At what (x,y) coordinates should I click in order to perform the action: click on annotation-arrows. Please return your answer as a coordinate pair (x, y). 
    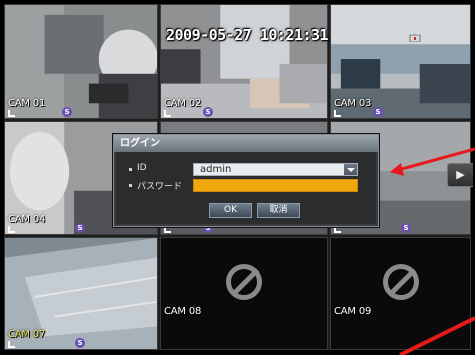
    Looking at the image, I should click on (432, 251).